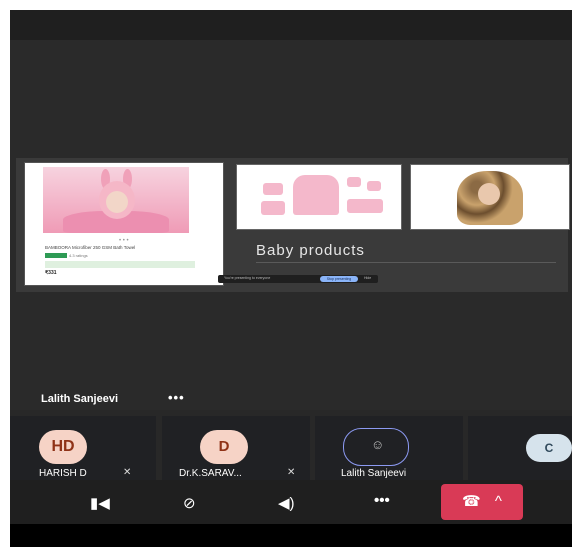  I want to click on speaker-icon: ◀), so click(286, 503).